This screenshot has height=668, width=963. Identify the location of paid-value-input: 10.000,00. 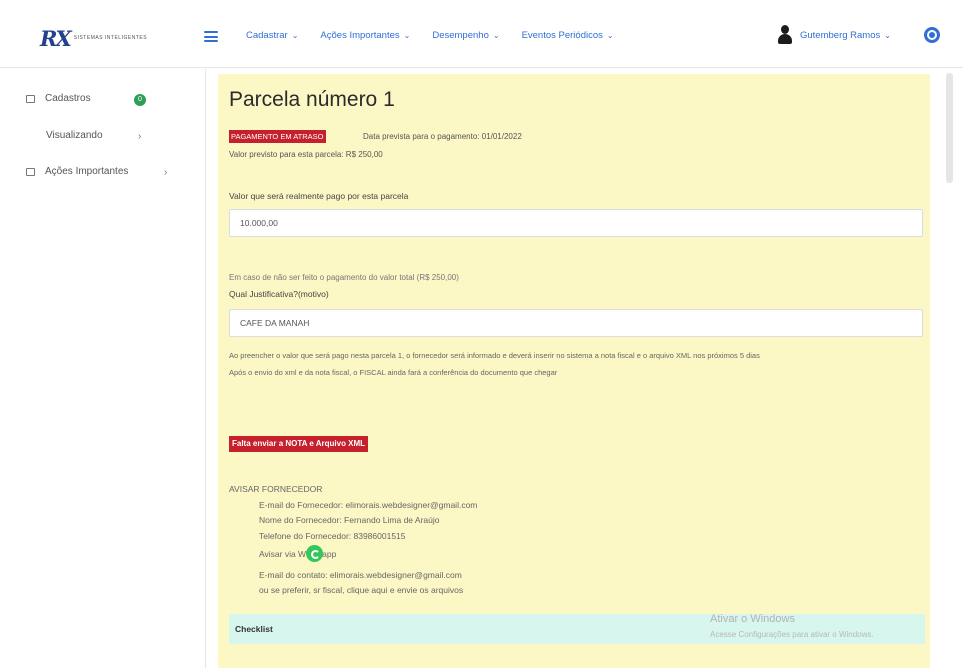
(576, 223).